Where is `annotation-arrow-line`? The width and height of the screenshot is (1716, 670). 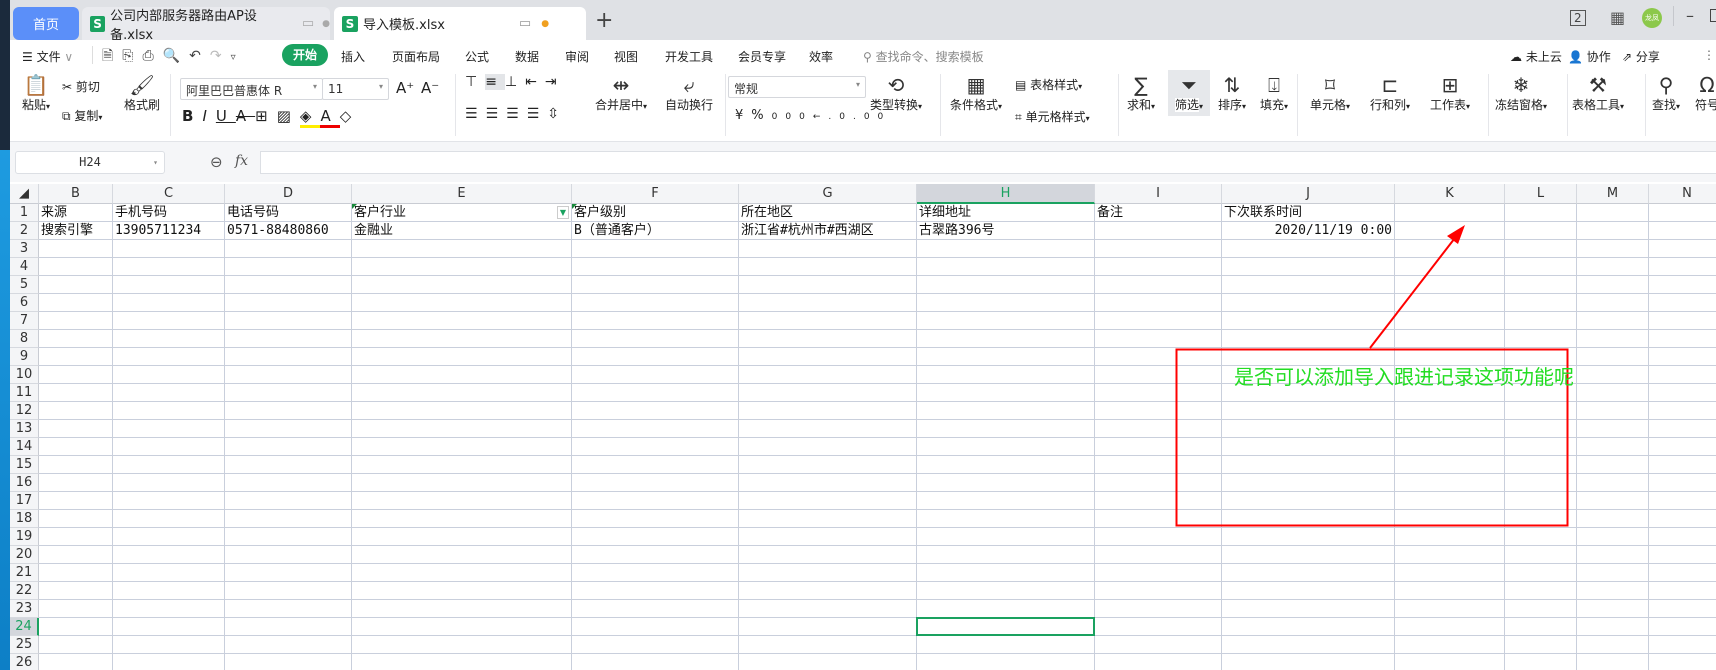 annotation-arrow-line is located at coordinates (1414, 291).